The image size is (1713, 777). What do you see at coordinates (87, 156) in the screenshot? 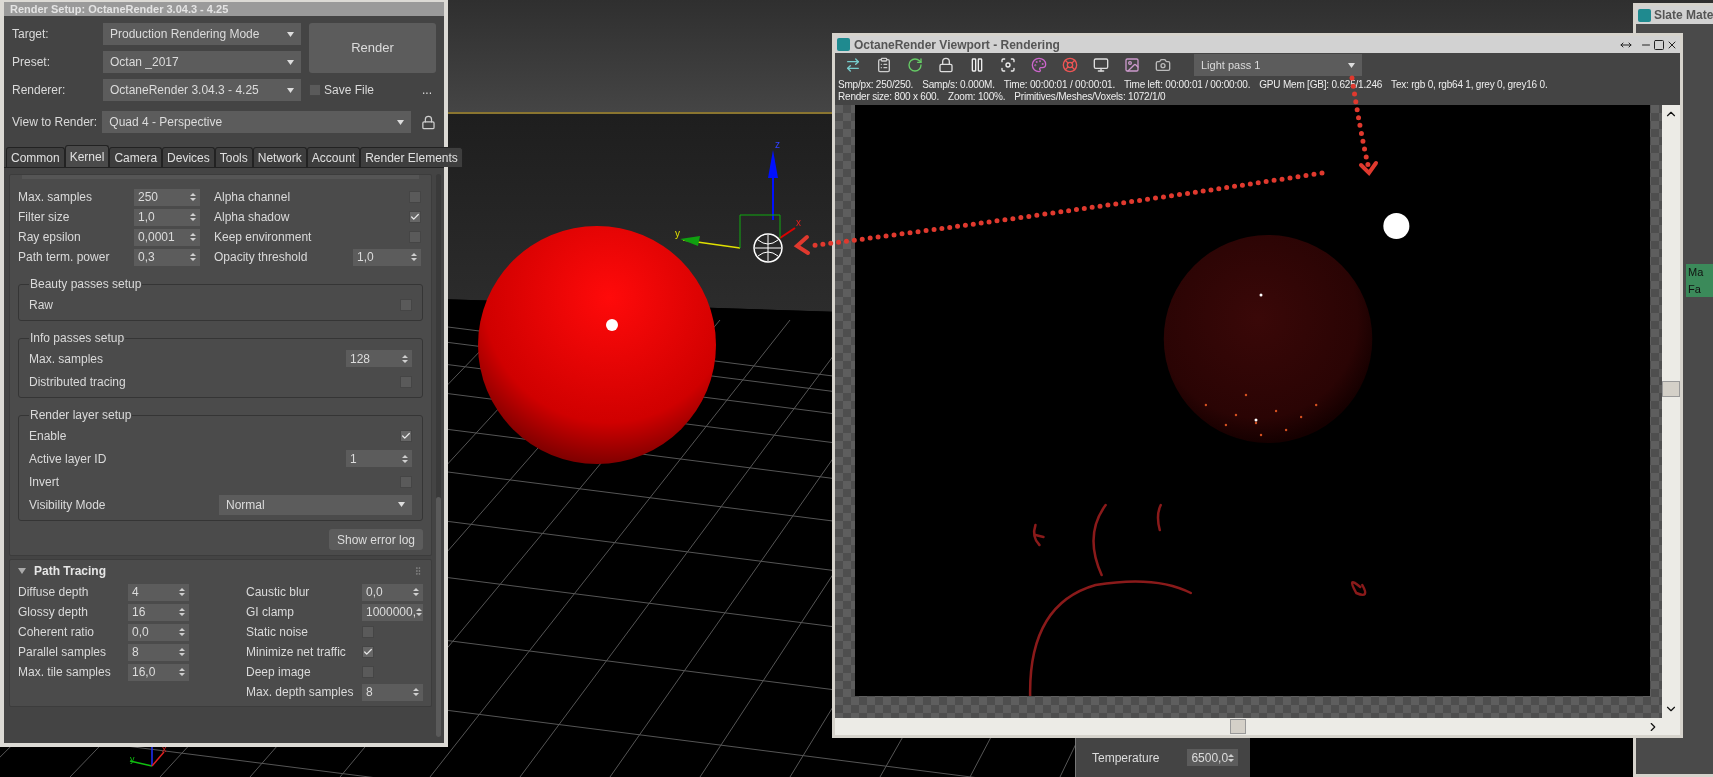
I see `tab: Kernel` at bounding box center [87, 156].